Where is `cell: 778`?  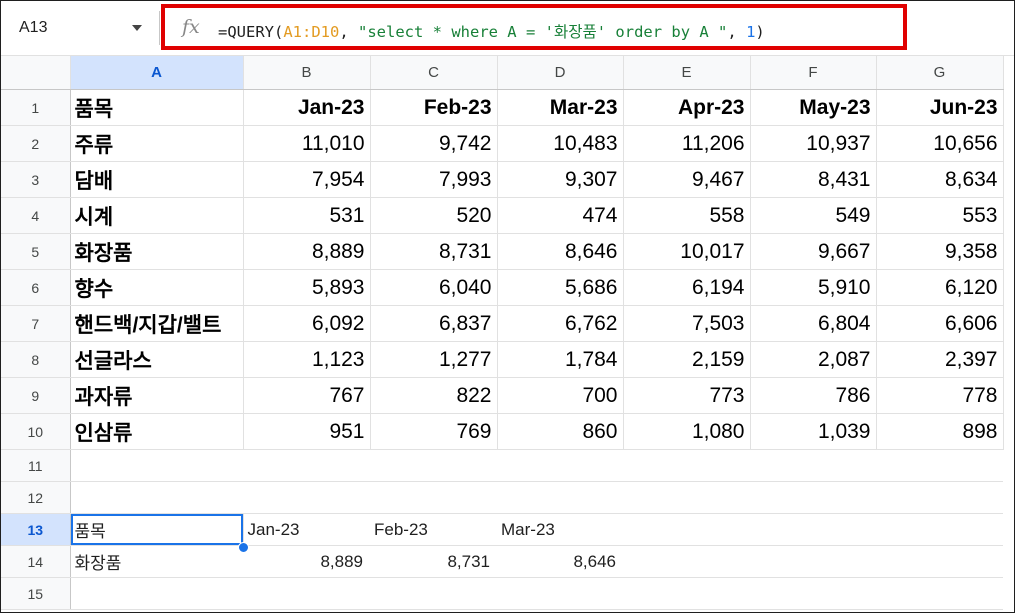 cell: 778 is located at coordinates (940, 395).